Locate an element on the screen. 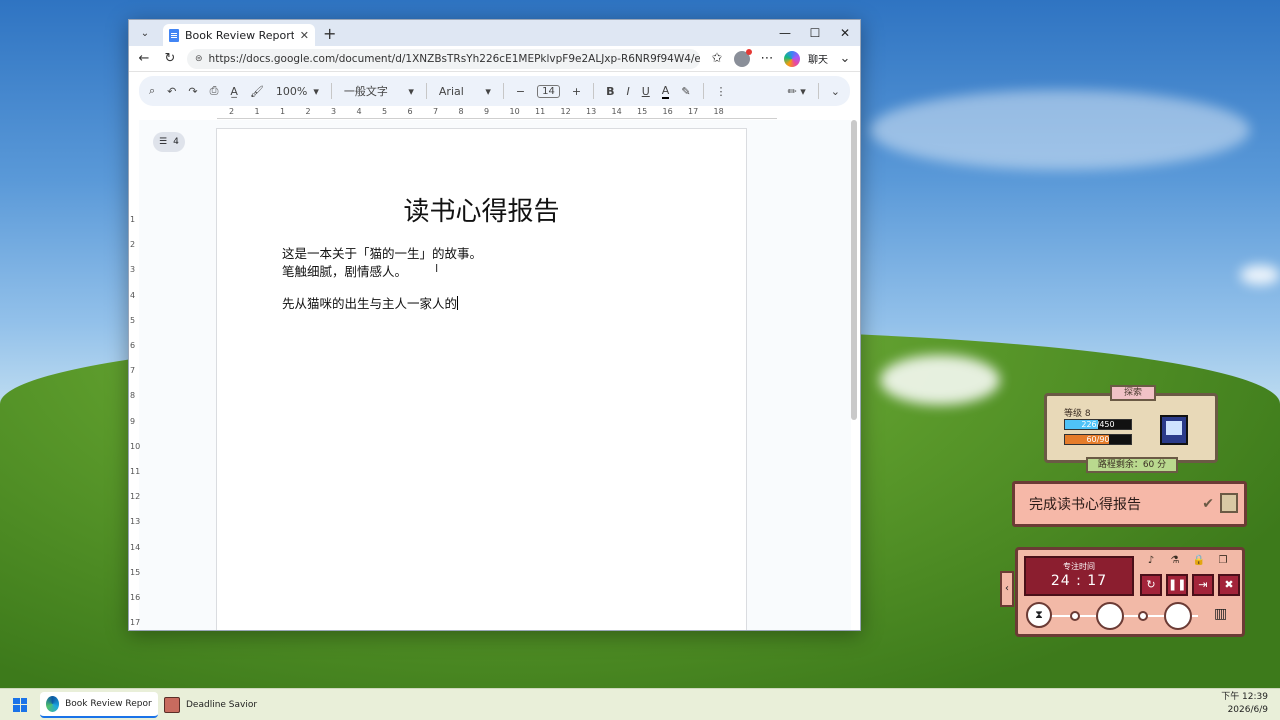 This screenshot has width=1280, height=720. search-icon: ⌕ is located at coordinates (152, 91).